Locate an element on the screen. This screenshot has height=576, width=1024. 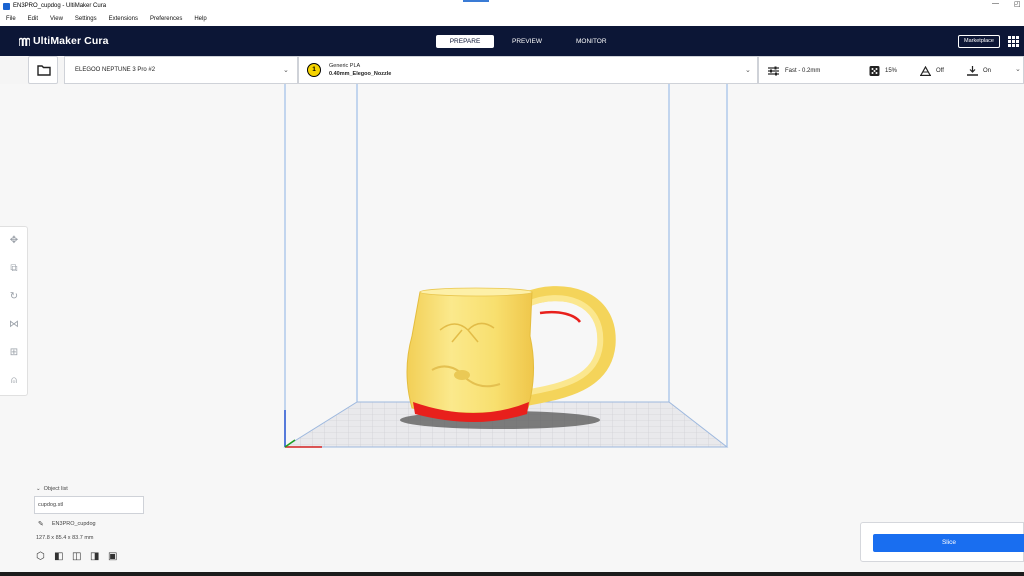
window-title: EN3PRO_cupdog - UltiMaker Cura is located at coordinates (60, 6).